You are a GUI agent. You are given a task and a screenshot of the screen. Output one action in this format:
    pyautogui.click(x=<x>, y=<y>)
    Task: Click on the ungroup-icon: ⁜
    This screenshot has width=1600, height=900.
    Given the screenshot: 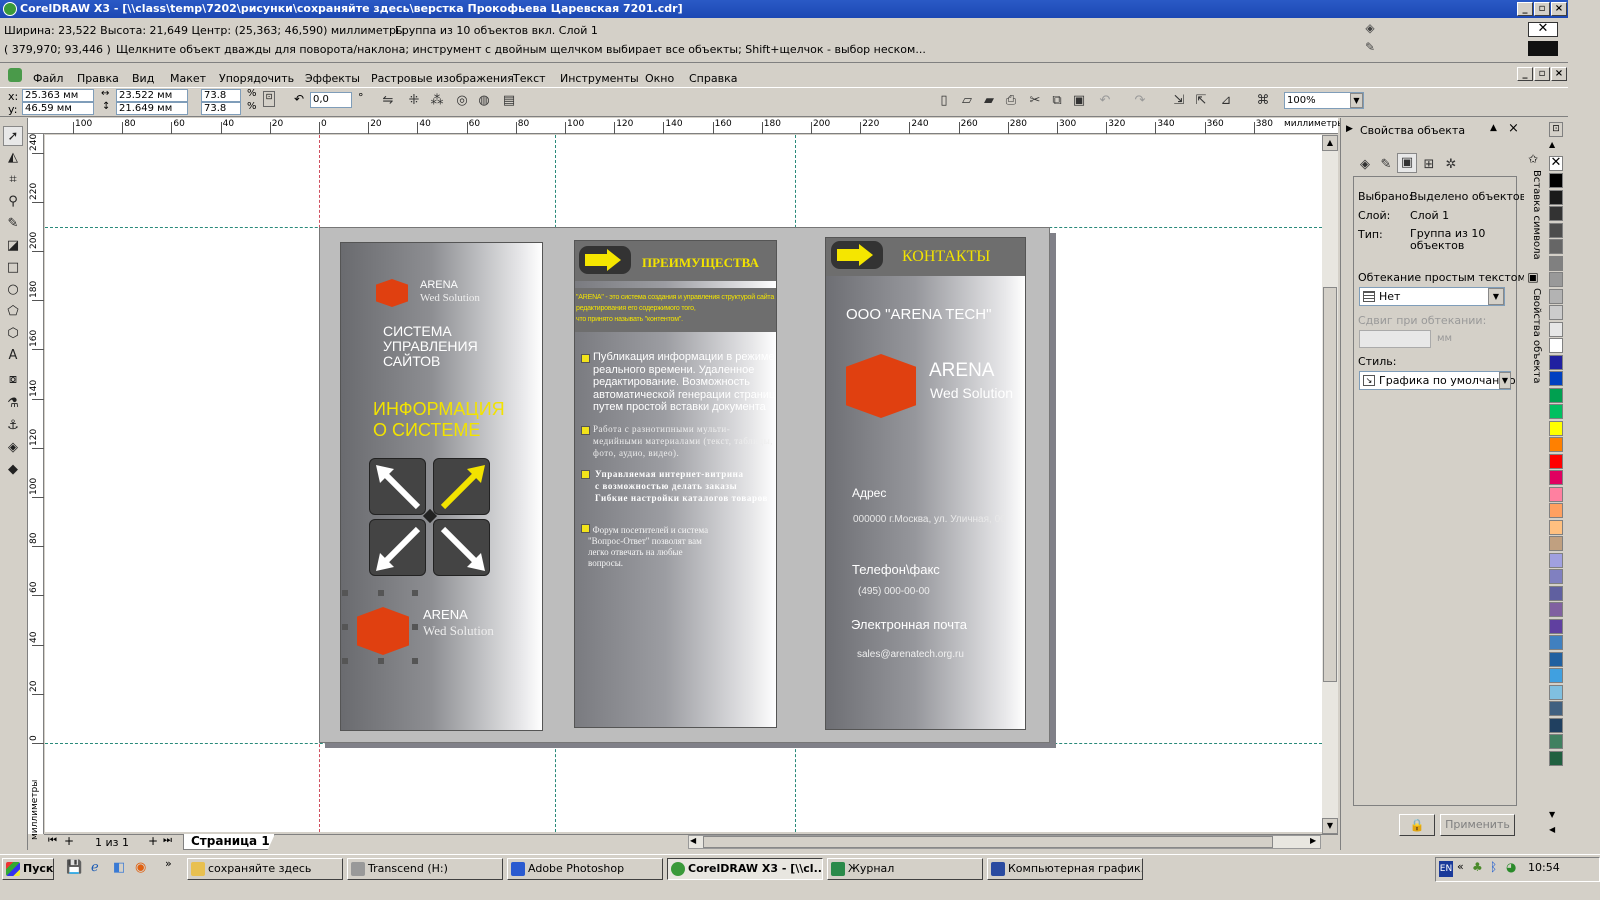 What is the action you would take?
    pyautogui.click(x=414, y=101)
    